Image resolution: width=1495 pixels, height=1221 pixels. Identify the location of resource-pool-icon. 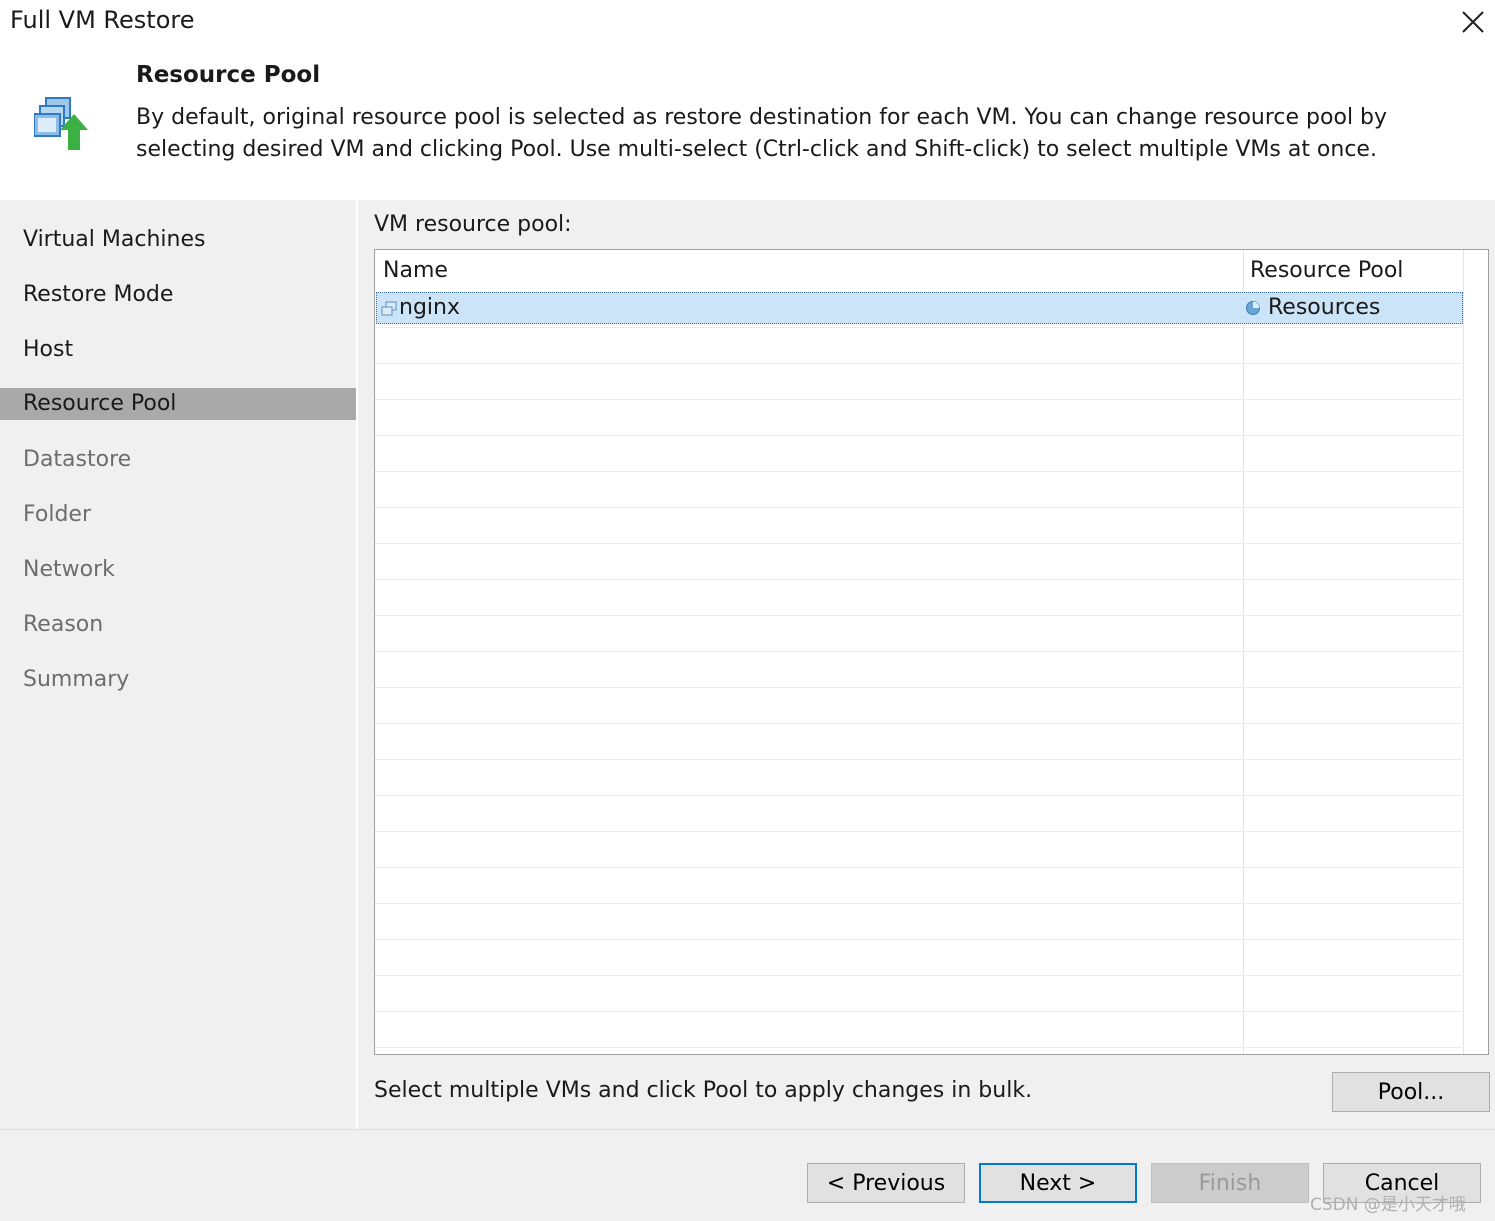
(1253, 308).